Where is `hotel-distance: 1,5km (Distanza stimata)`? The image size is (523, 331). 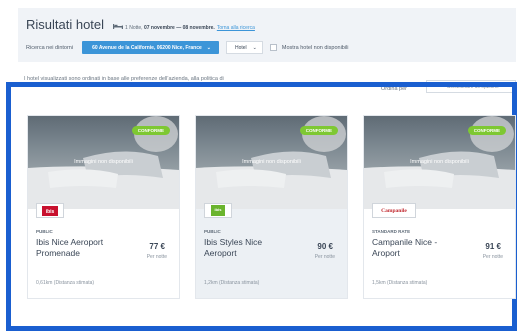
hotel-distance: 1,5km (Distanza stimata) is located at coordinates (400, 283).